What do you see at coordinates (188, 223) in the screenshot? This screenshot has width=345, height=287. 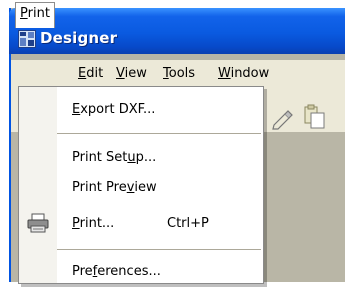 I see `menu-item-shortcut: Ctrl+P` at bounding box center [188, 223].